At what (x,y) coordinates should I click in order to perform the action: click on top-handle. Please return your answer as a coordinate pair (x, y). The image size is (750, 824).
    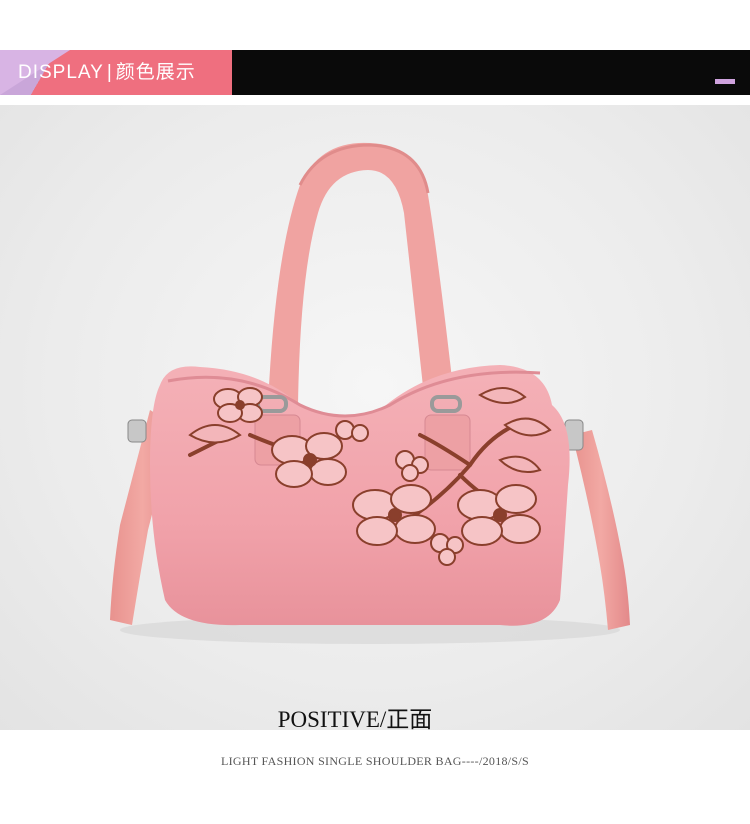
    Looking at the image, I should click on (361, 273).